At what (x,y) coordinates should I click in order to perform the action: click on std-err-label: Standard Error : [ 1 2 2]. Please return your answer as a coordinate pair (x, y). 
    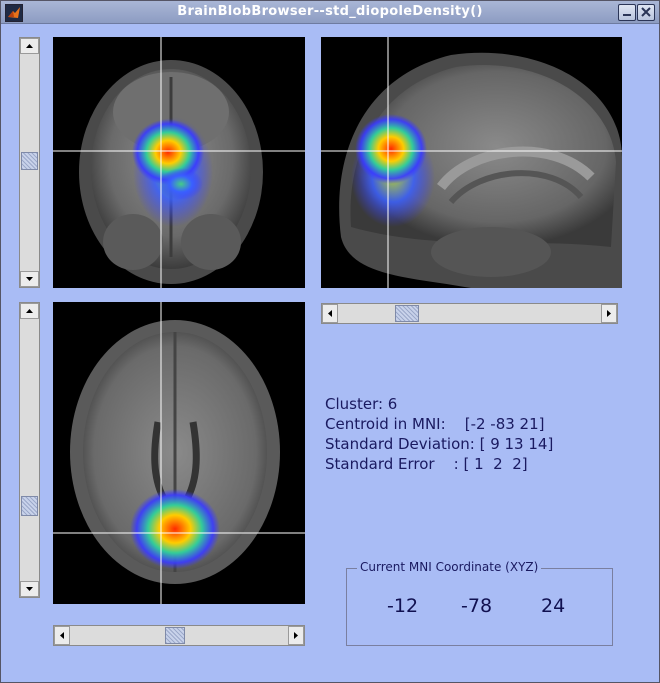
    Looking at the image, I should click on (426, 464).